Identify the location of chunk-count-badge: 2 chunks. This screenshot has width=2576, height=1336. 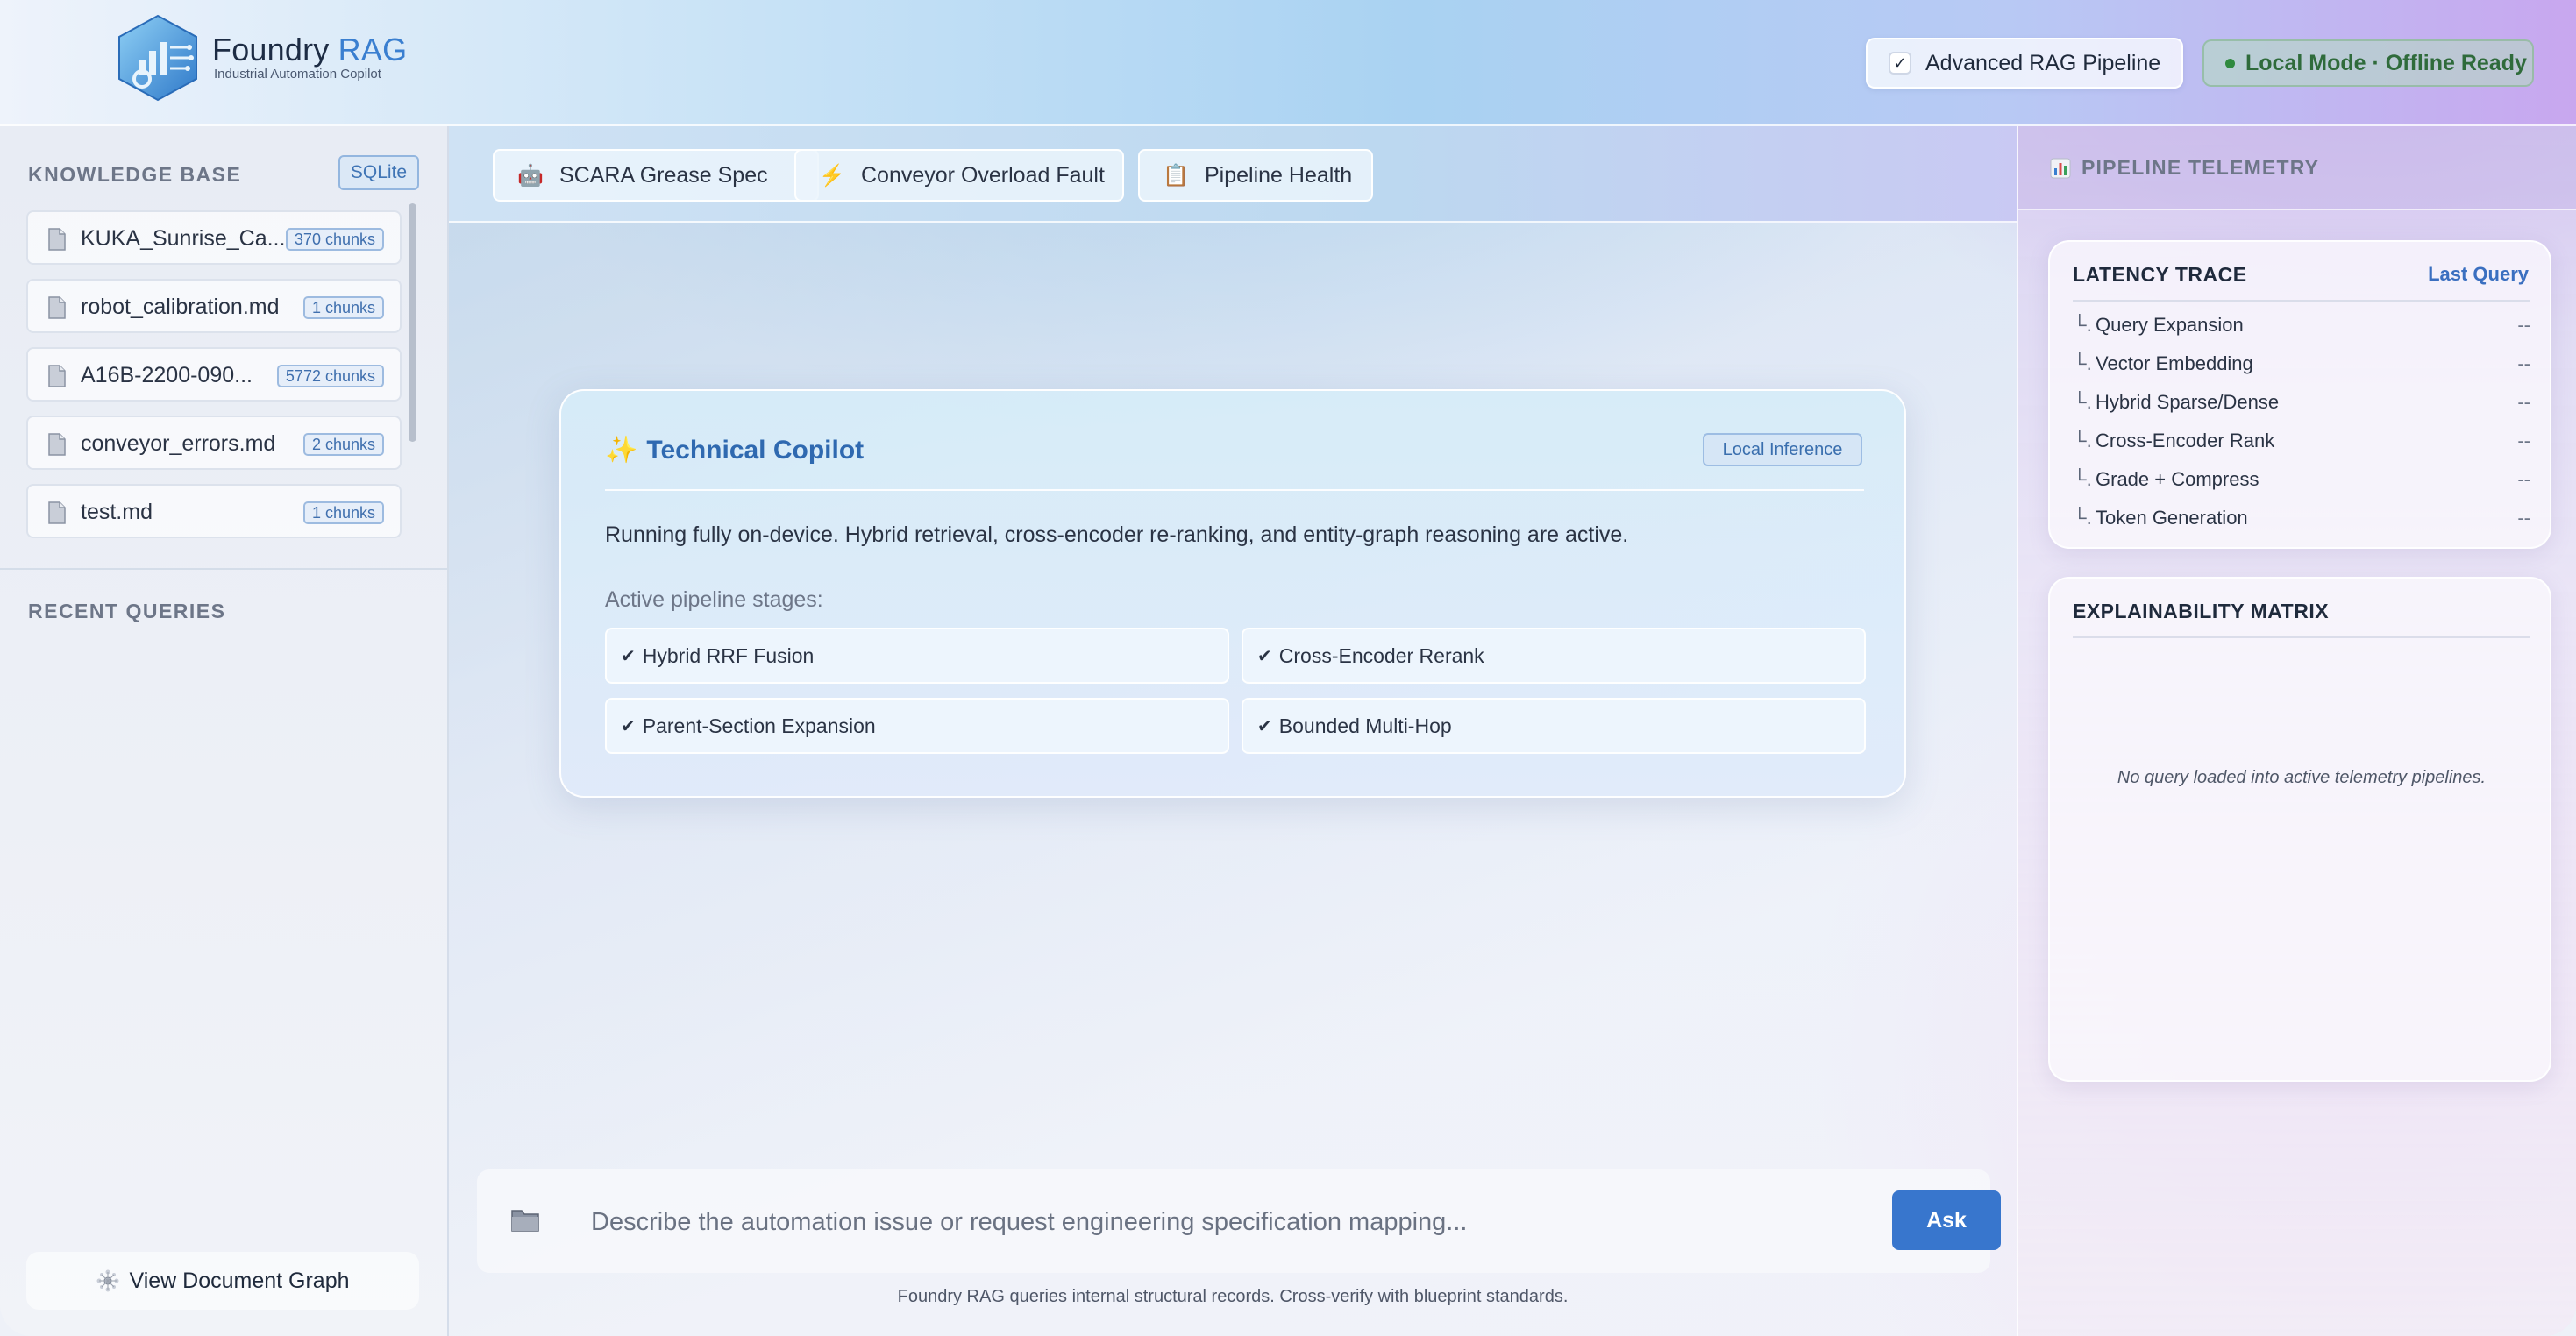
(343, 444).